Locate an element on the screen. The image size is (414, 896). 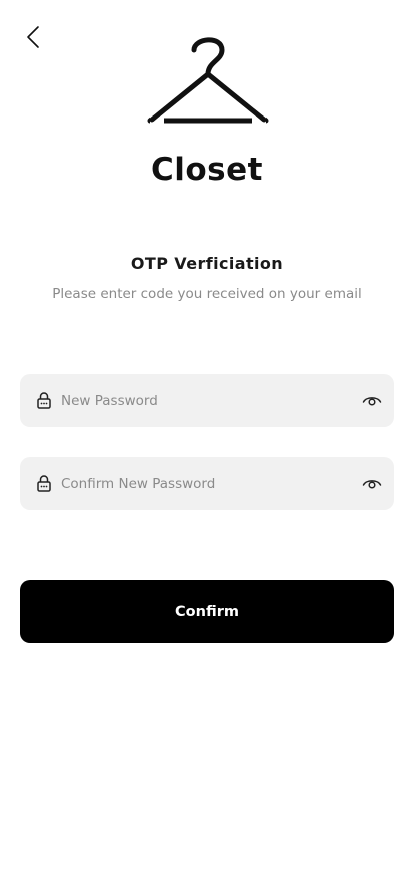
page-title: OTP Verficiation is located at coordinates (207, 263).